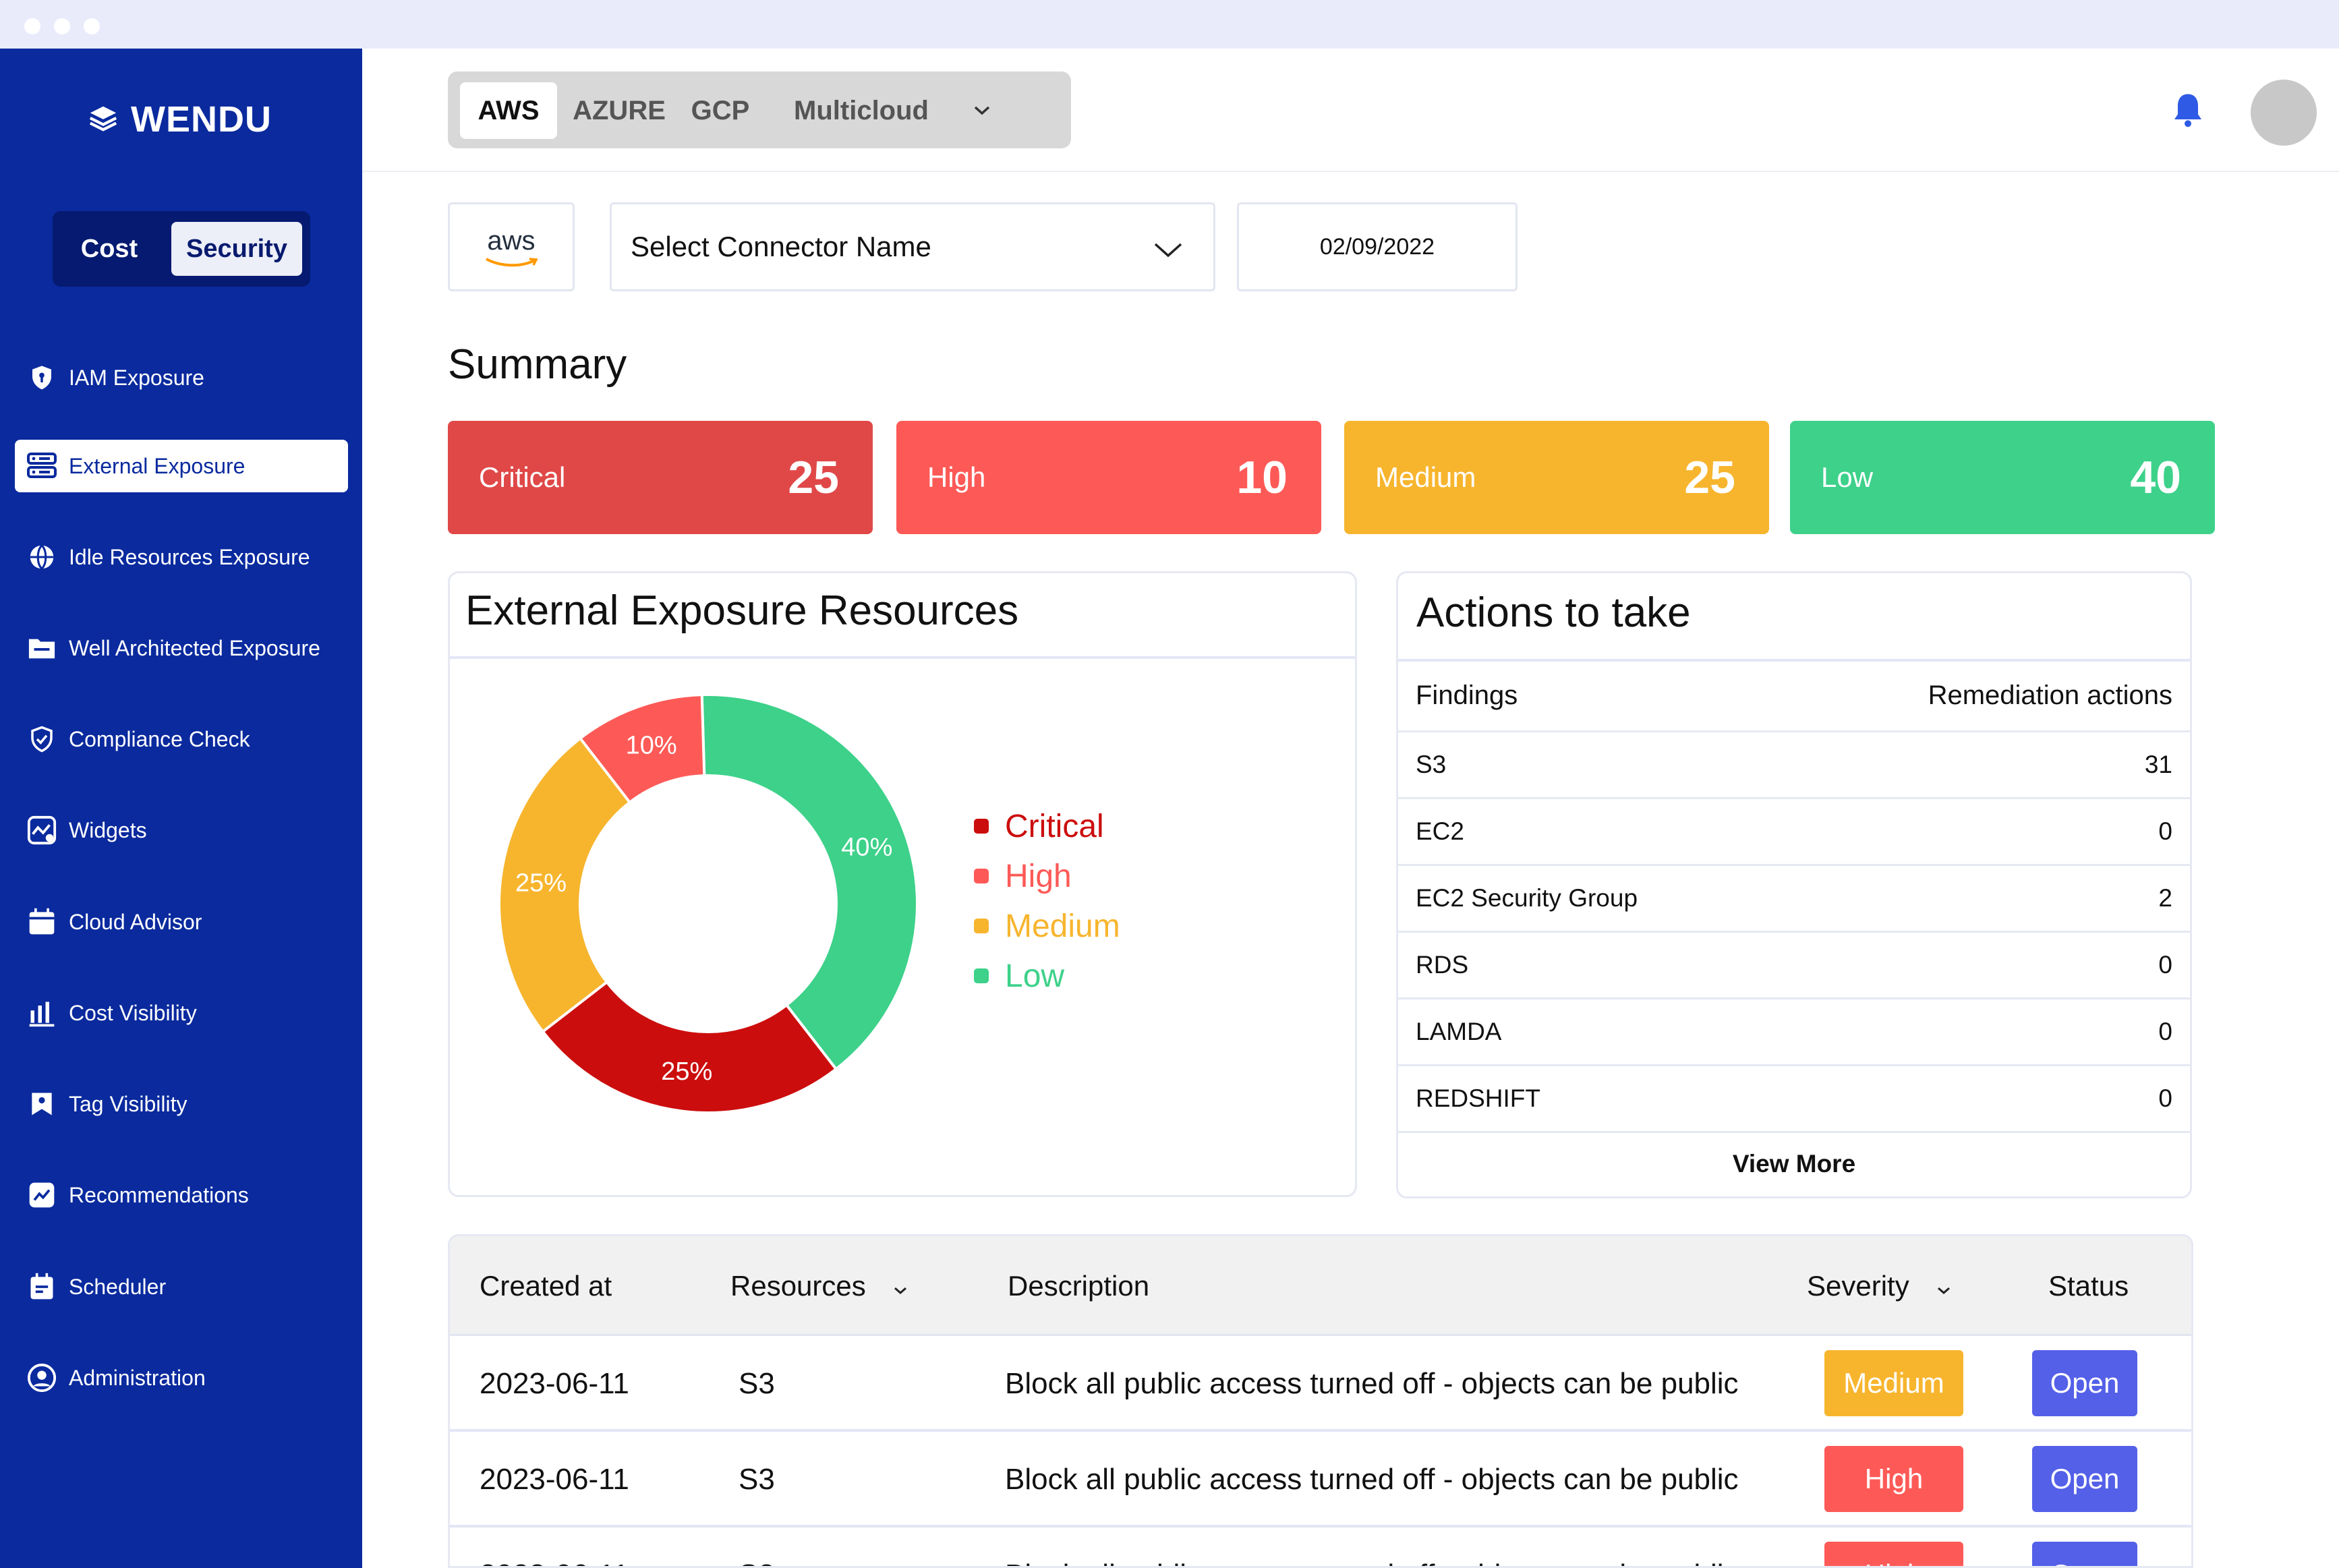  I want to click on finding-name: RDS, so click(1442, 965).